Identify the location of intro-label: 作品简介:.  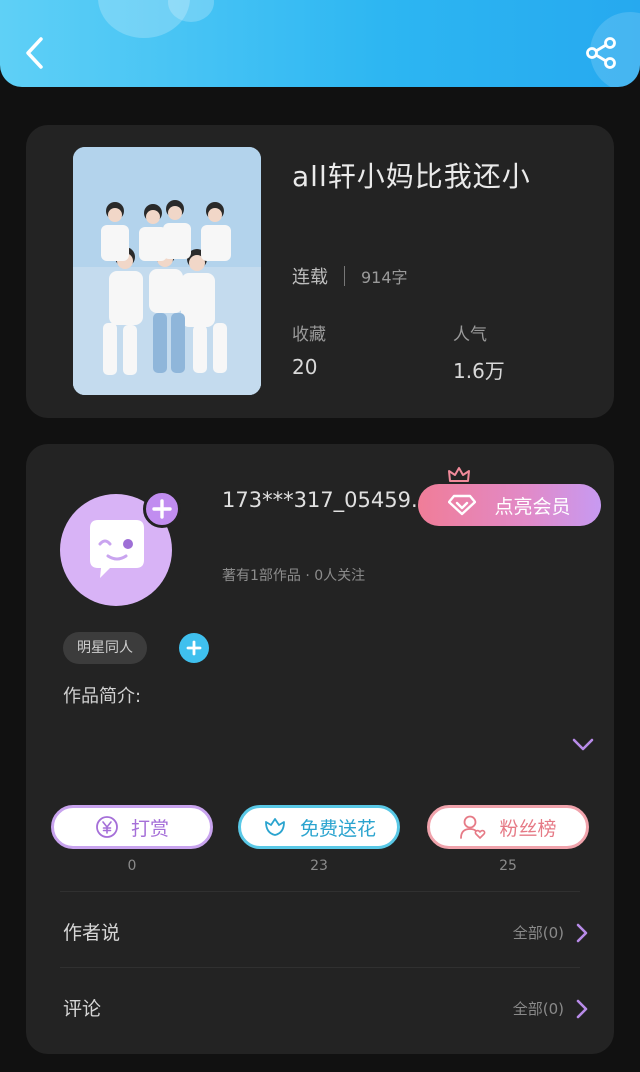
(102, 696).